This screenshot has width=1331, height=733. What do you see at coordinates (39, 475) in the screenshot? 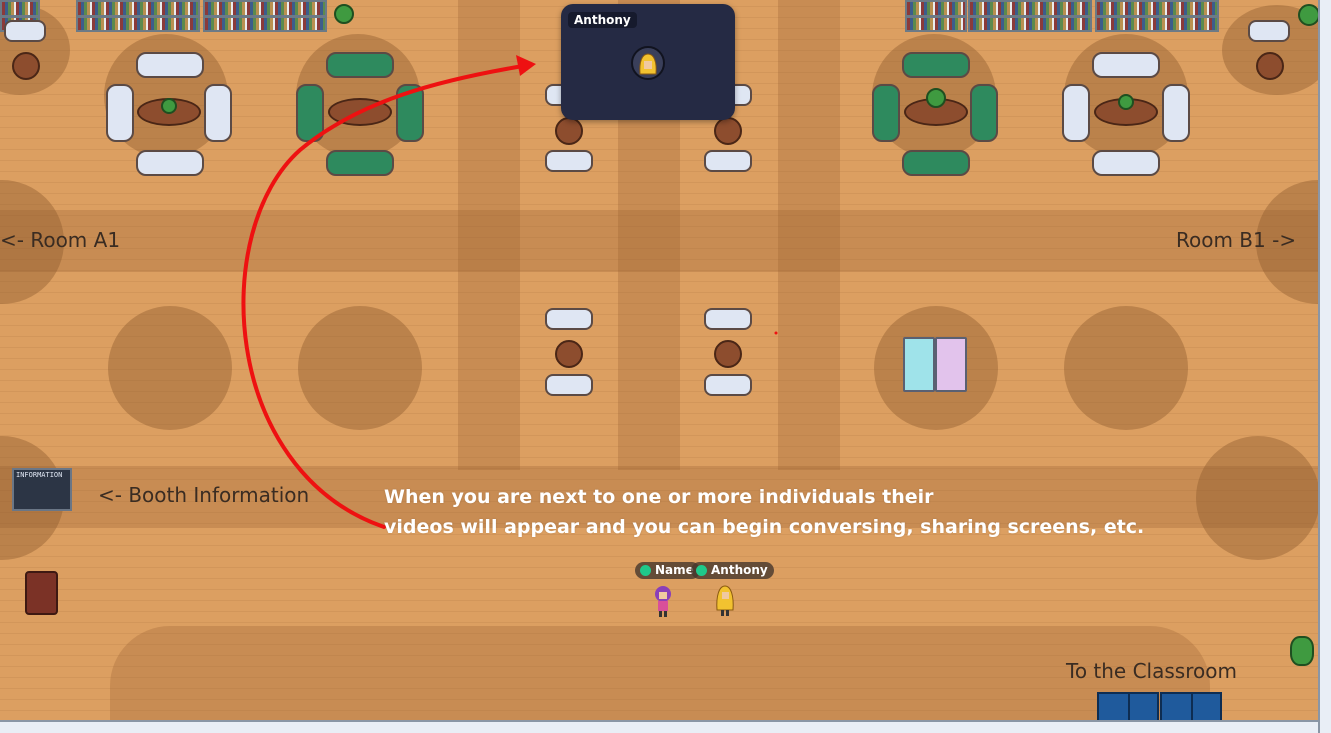
I see `information-board-title: INFORMATION` at bounding box center [39, 475].